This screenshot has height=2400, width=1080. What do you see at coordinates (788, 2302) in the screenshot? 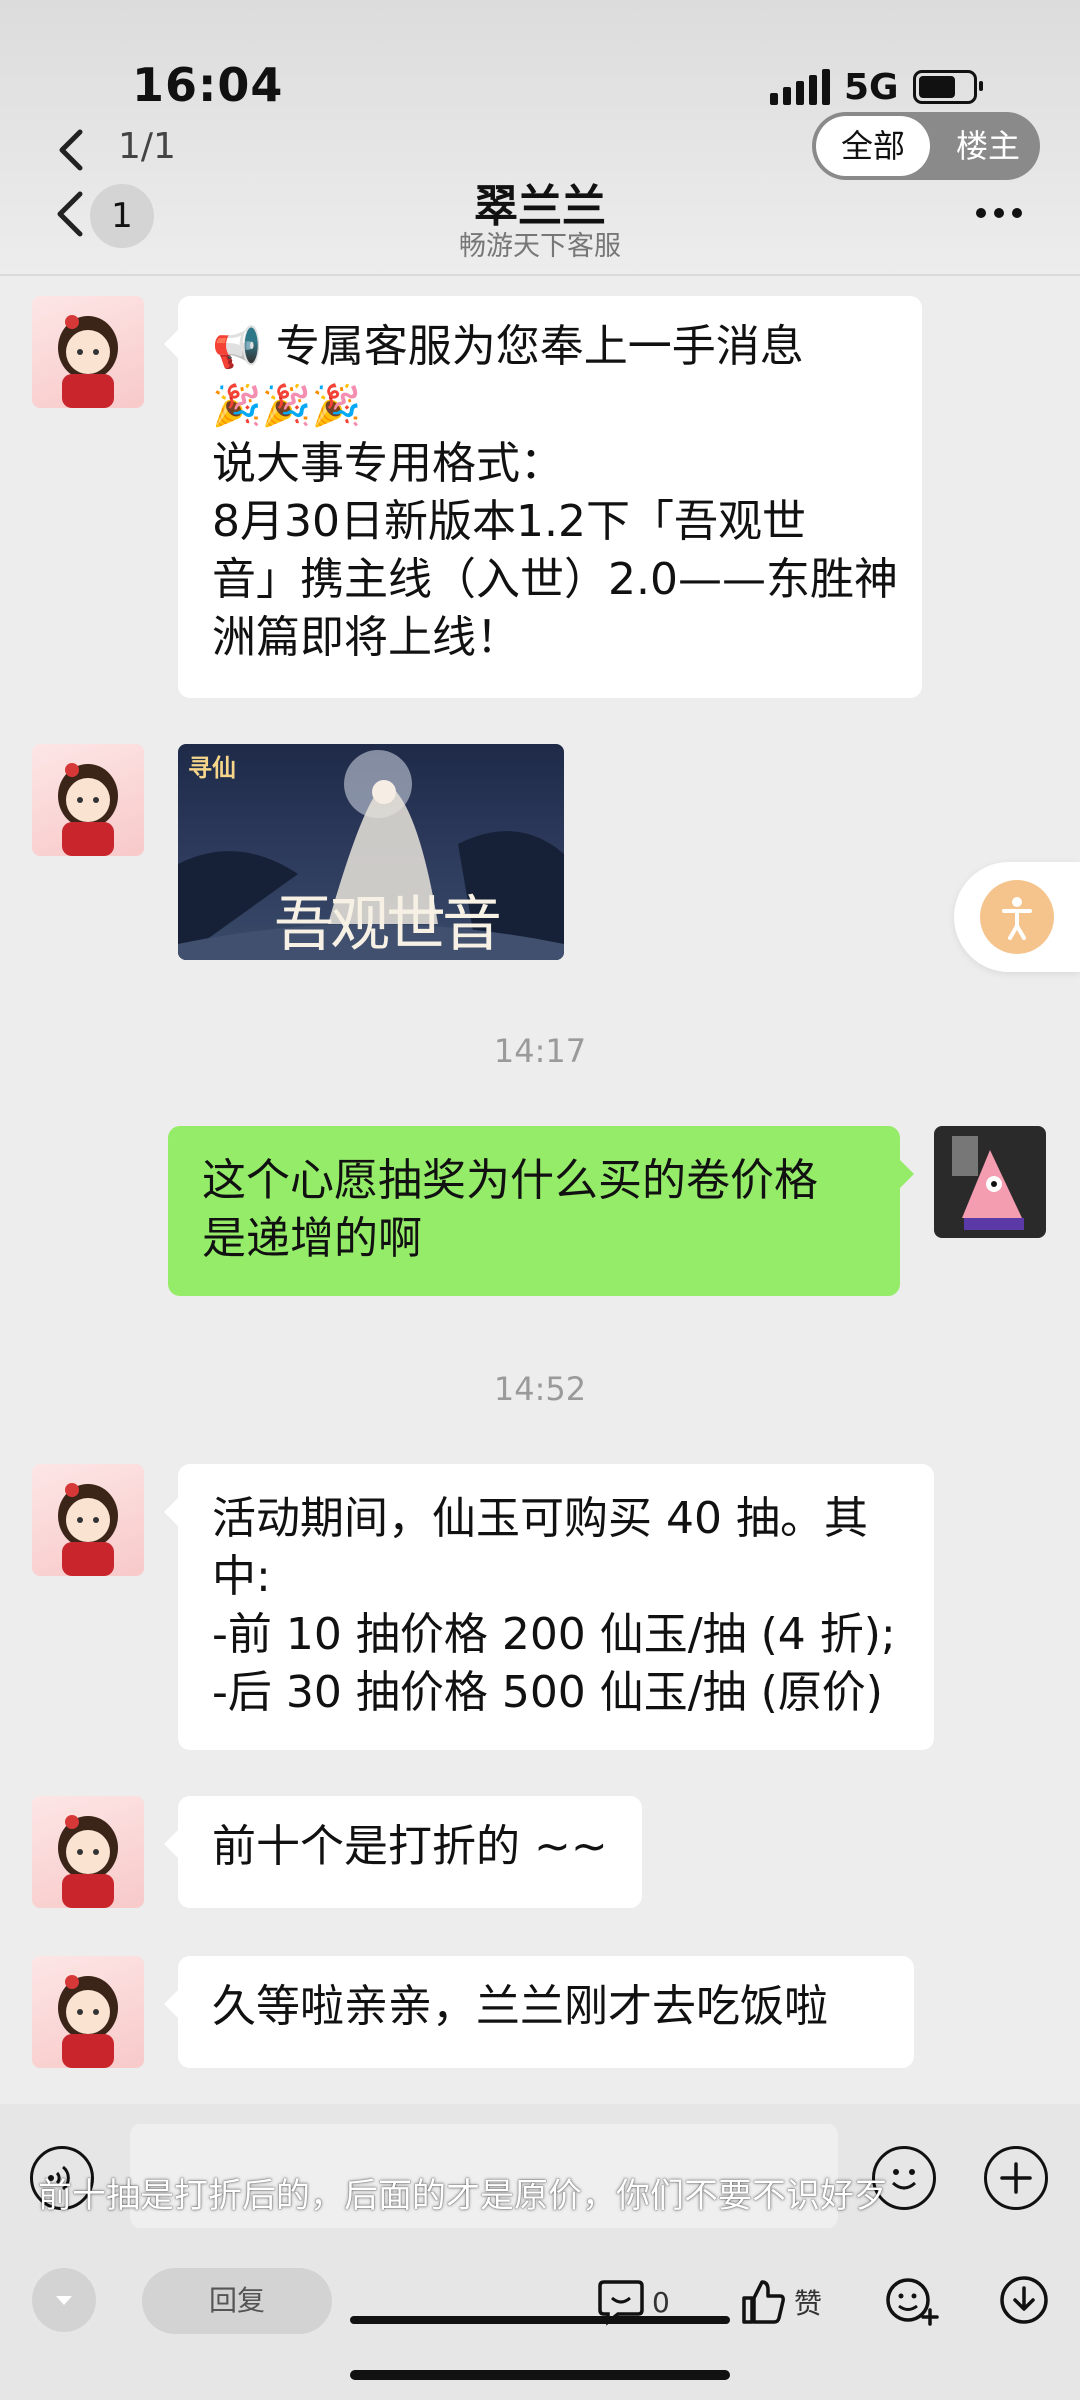
I see `like-button: 赞` at bounding box center [788, 2302].